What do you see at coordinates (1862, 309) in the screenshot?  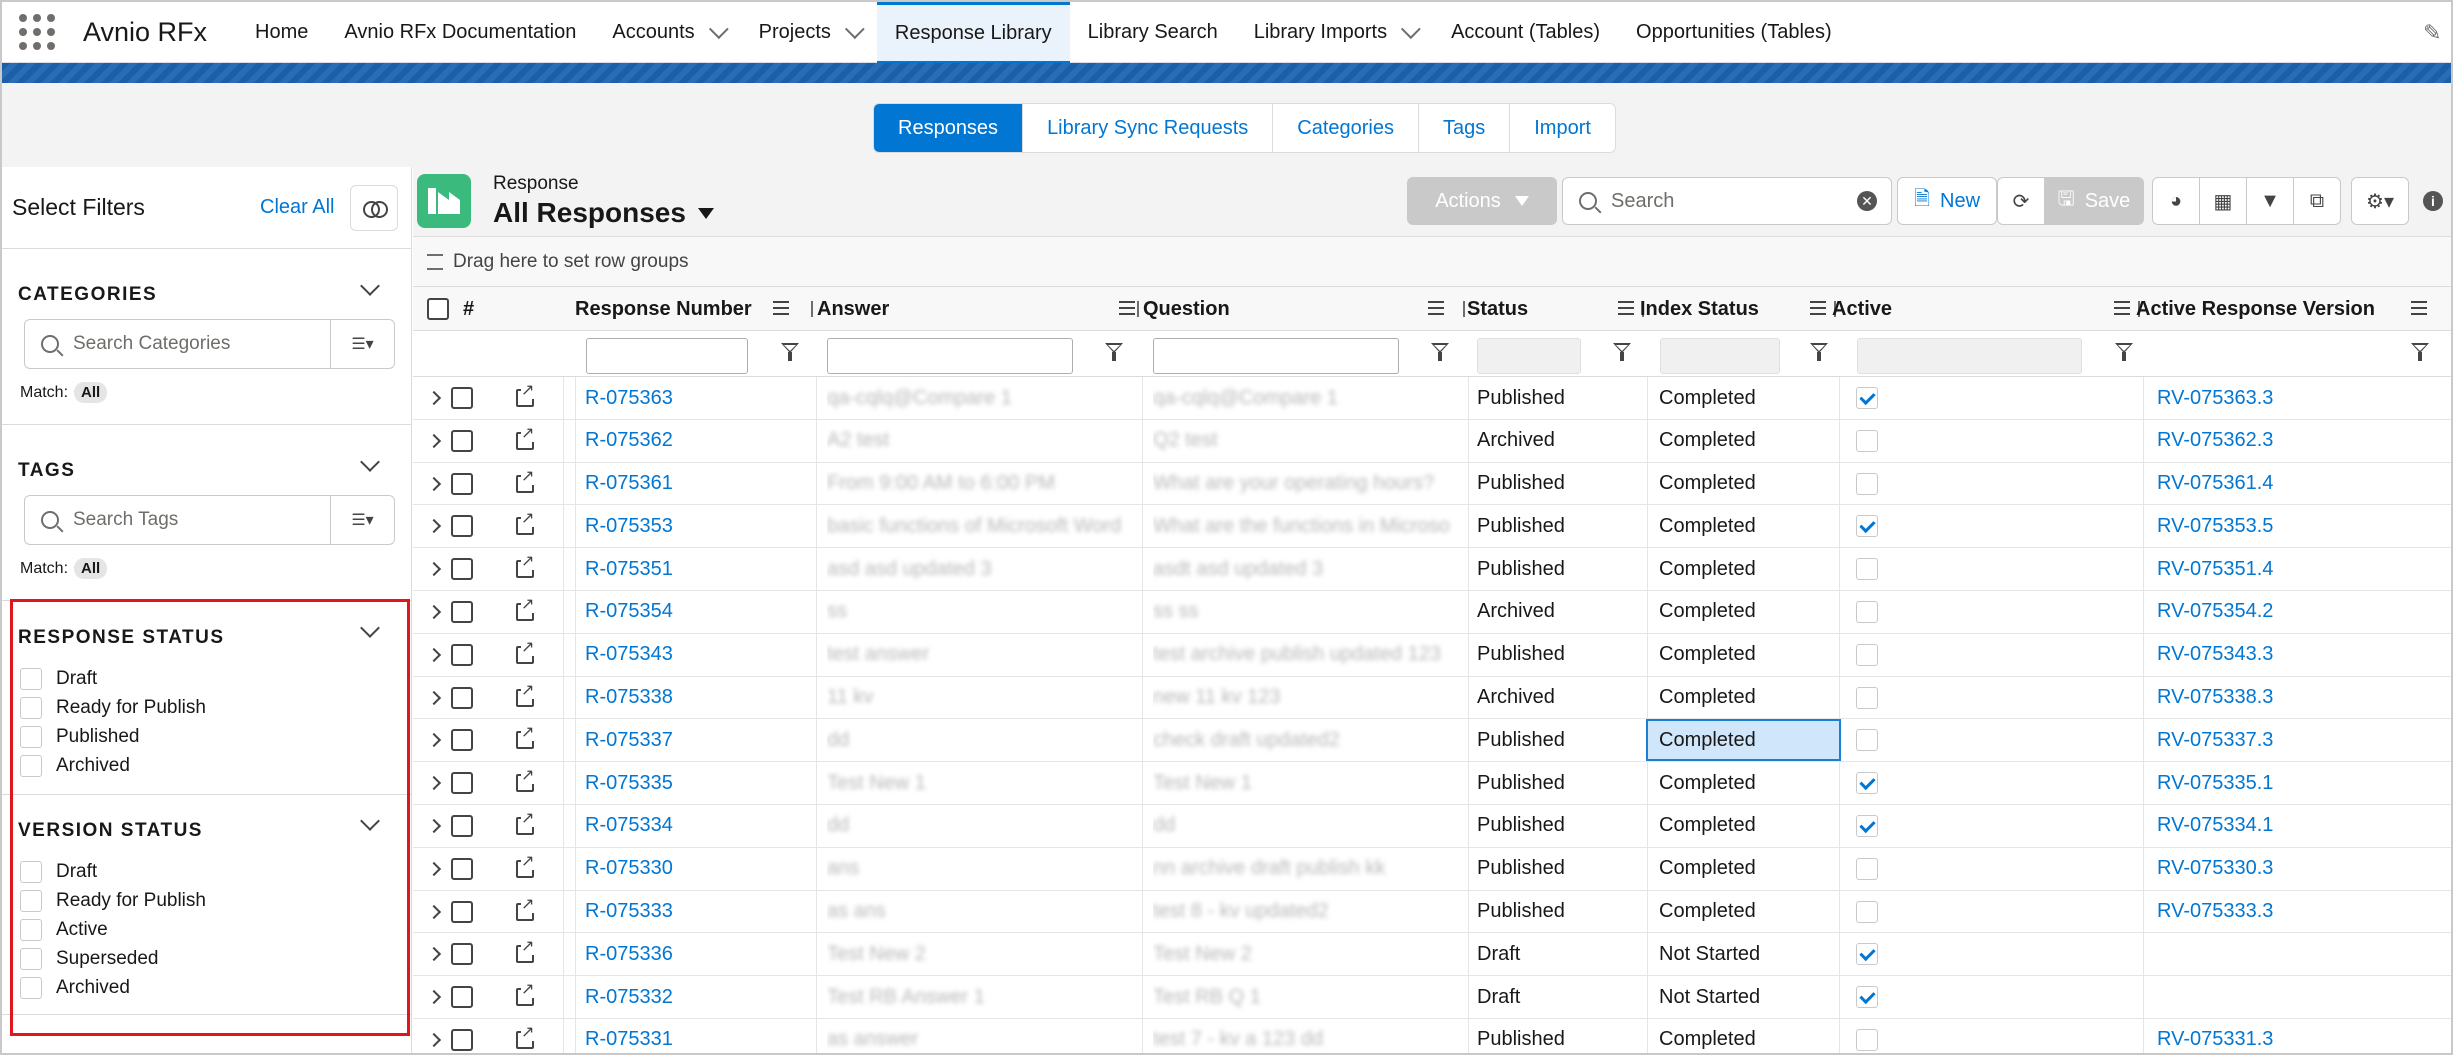 I see `column-header-active: Active` at bounding box center [1862, 309].